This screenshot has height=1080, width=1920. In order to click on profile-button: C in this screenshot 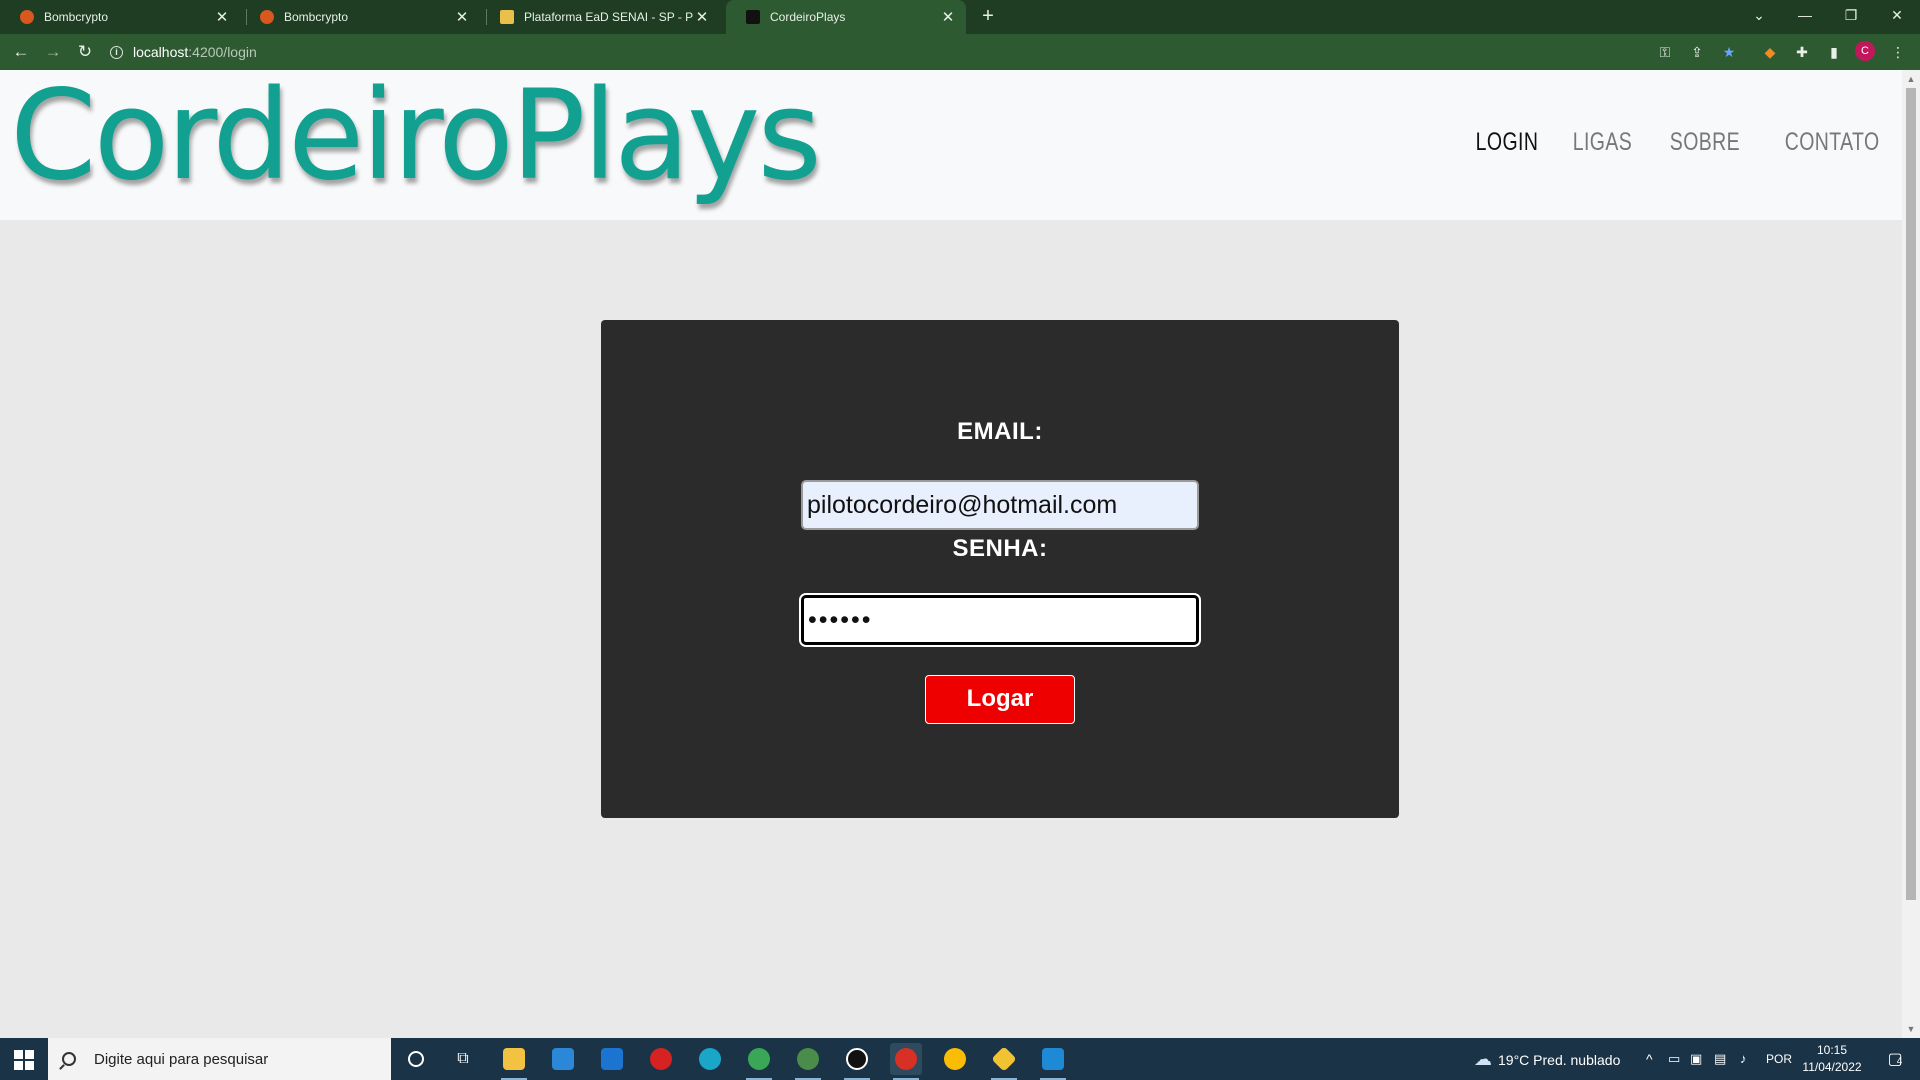, I will do `click(1866, 52)`.